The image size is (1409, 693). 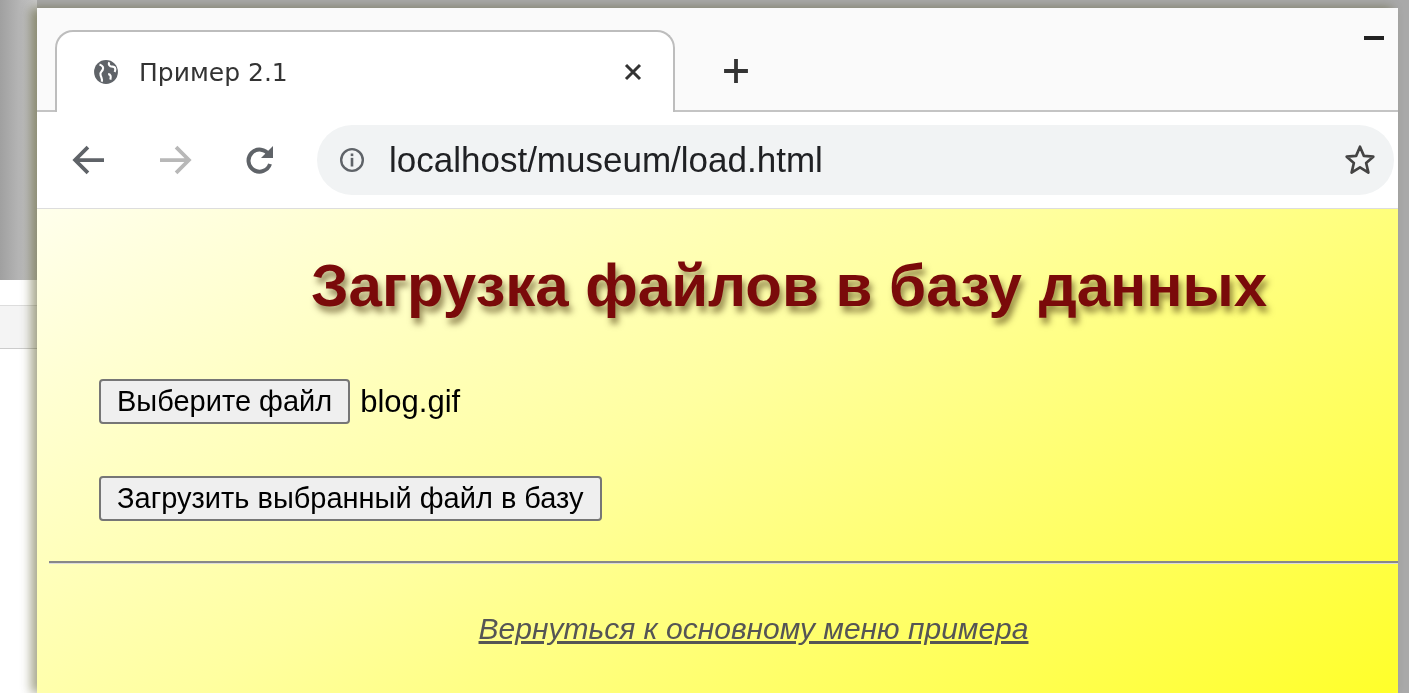 I want to click on close-icon, so click(x=633, y=72).